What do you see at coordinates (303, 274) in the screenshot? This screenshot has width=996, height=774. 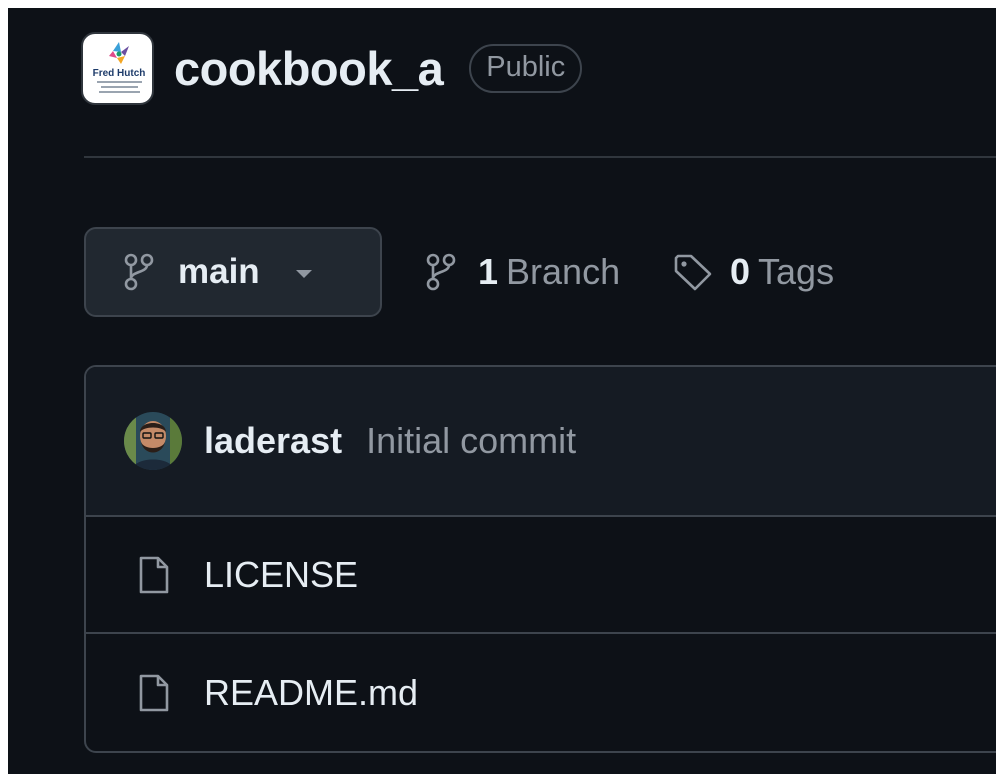 I see `chevron-down-icon` at bounding box center [303, 274].